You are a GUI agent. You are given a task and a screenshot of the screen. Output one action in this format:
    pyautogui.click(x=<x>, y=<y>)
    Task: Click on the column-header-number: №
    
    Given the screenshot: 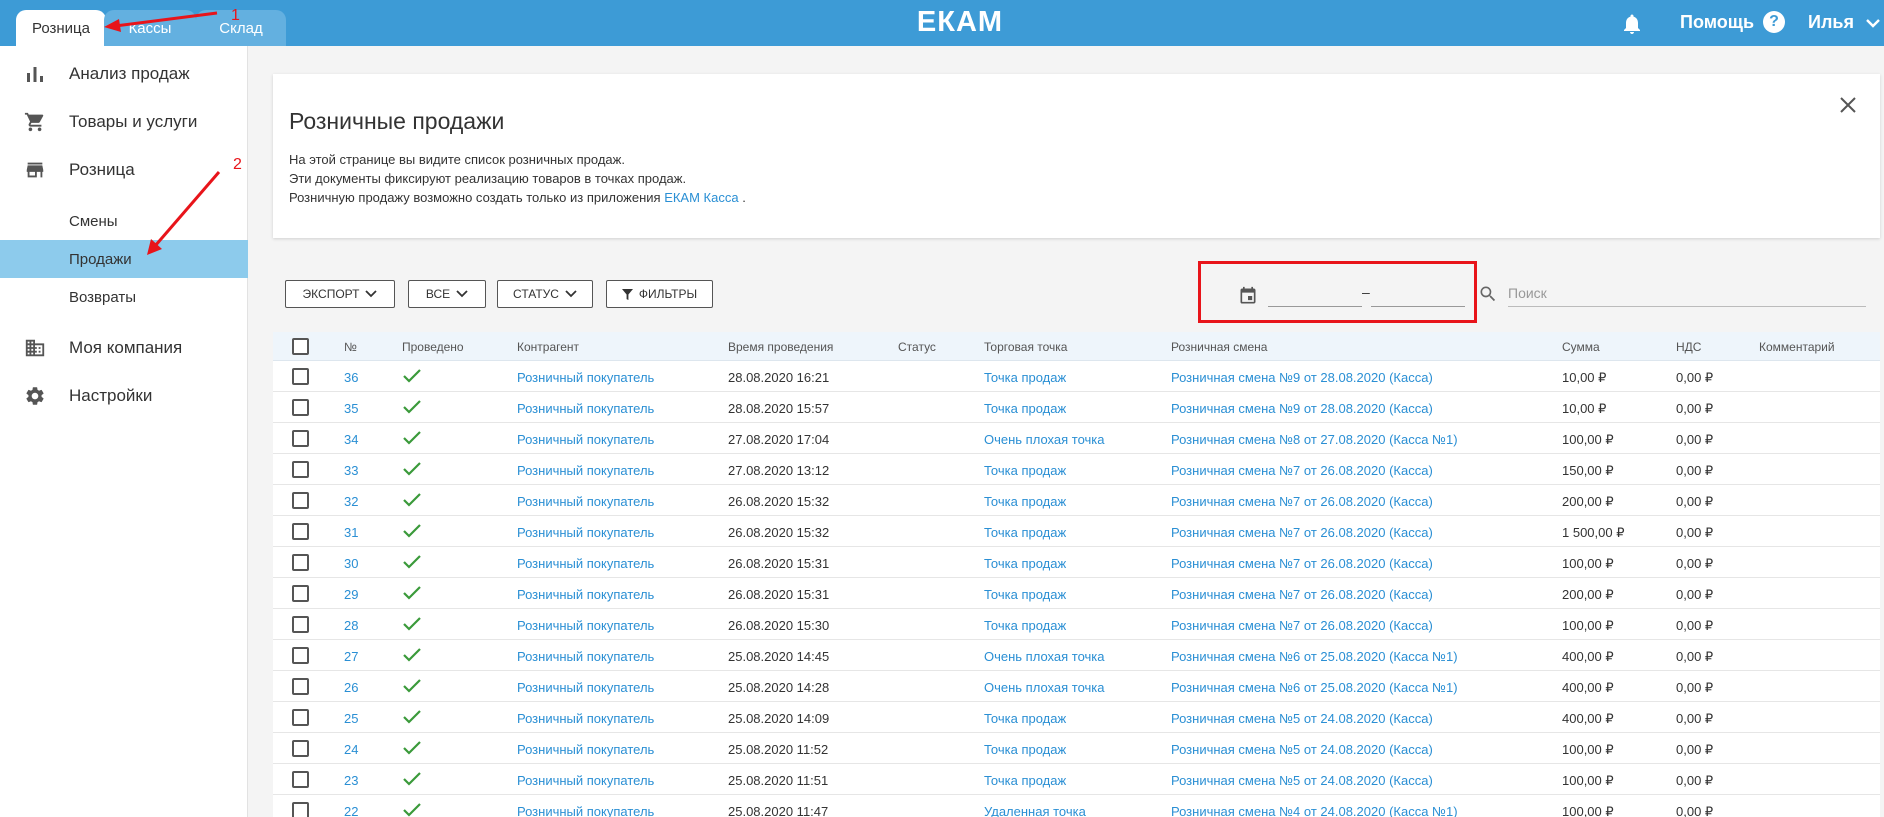 What is the action you would take?
    pyautogui.click(x=350, y=347)
    